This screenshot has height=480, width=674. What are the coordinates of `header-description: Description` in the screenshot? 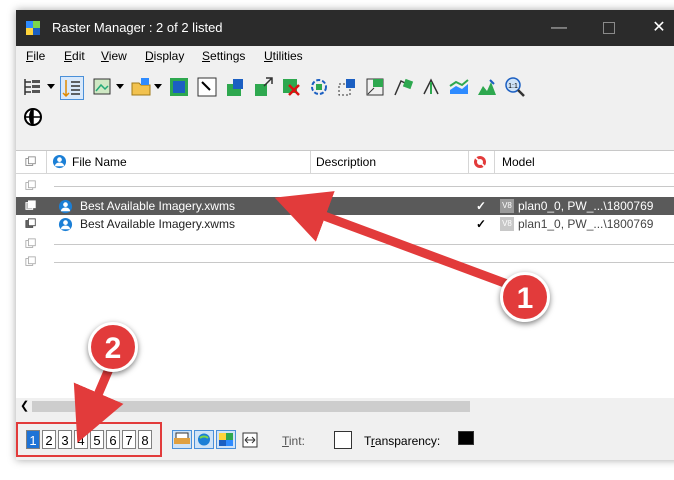 It's located at (389, 162).